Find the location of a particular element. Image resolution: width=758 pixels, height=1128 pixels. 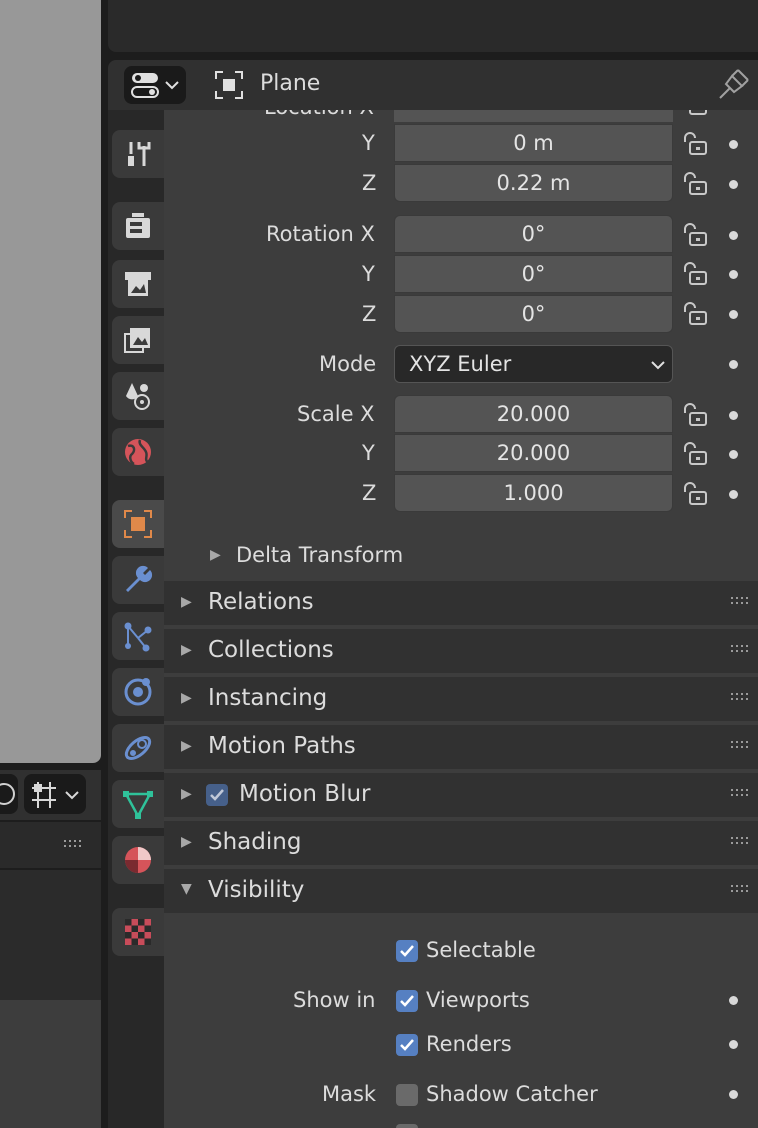

selectable-checkbox is located at coordinates (407, 951).